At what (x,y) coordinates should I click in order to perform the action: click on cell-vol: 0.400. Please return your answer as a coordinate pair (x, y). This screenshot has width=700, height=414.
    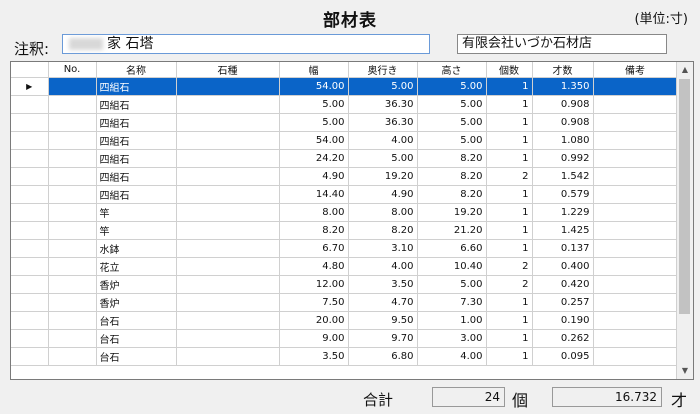
    Looking at the image, I should click on (563, 266).